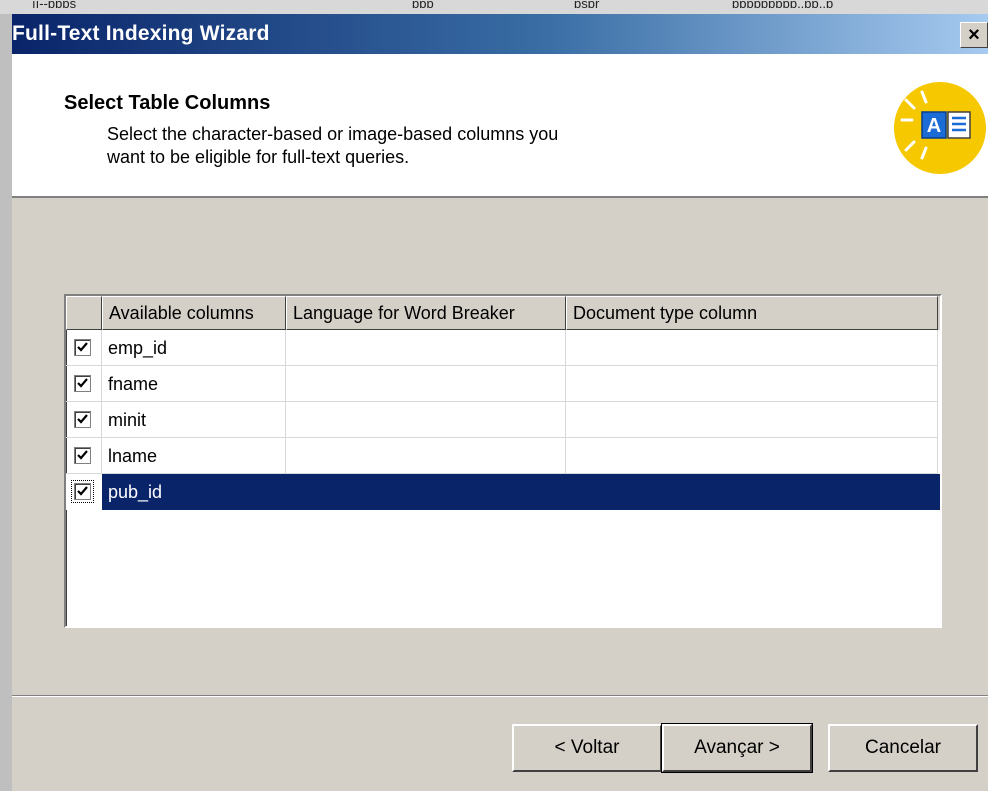  What do you see at coordinates (503, 492) in the screenshot?
I see `table-row-selected: pub_id` at bounding box center [503, 492].